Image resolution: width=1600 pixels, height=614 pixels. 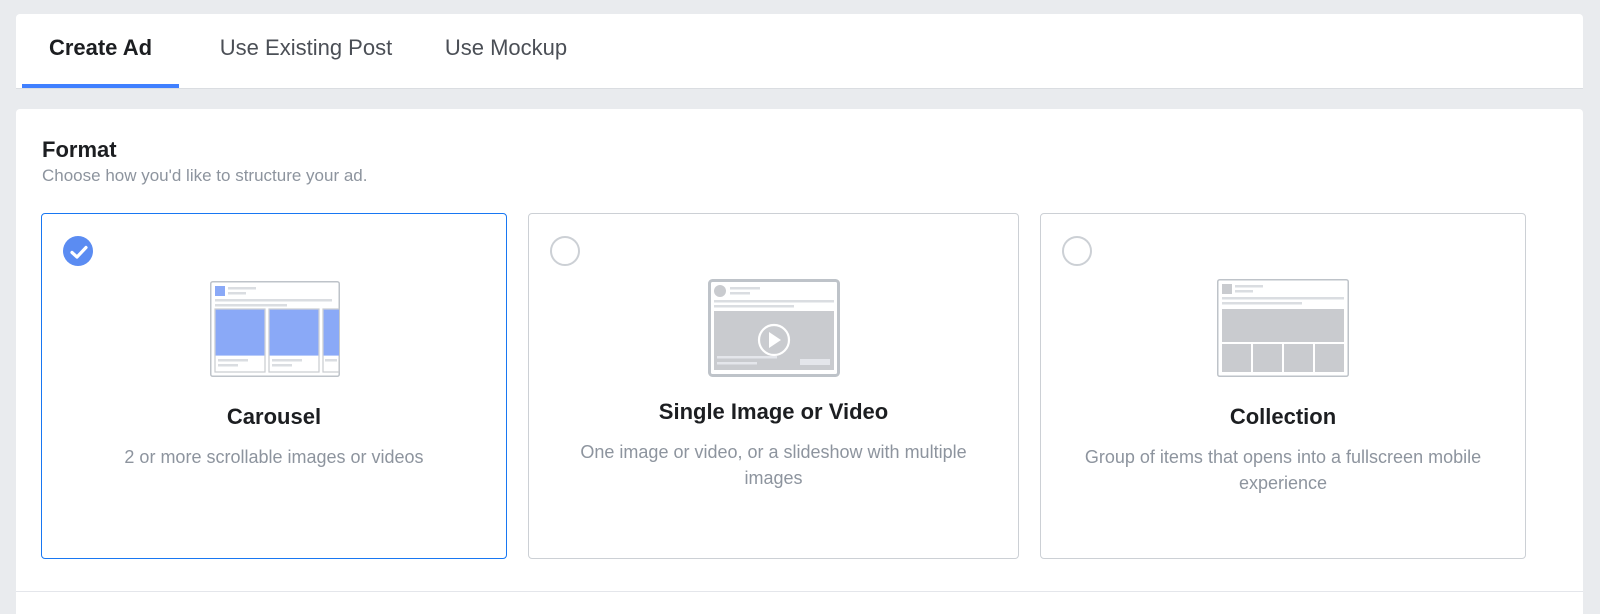 What do you see at coordinates (506, 51) in the screenshot?
I see `tab-use-mockup: Use Mockup` at bounding box center [506, 51].